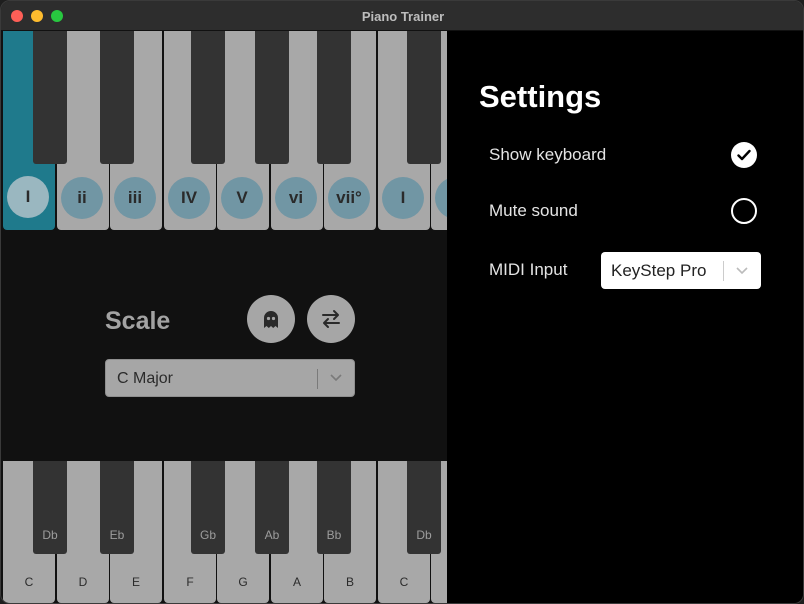  I want to click on black-key: Gb, so click(208, 507).